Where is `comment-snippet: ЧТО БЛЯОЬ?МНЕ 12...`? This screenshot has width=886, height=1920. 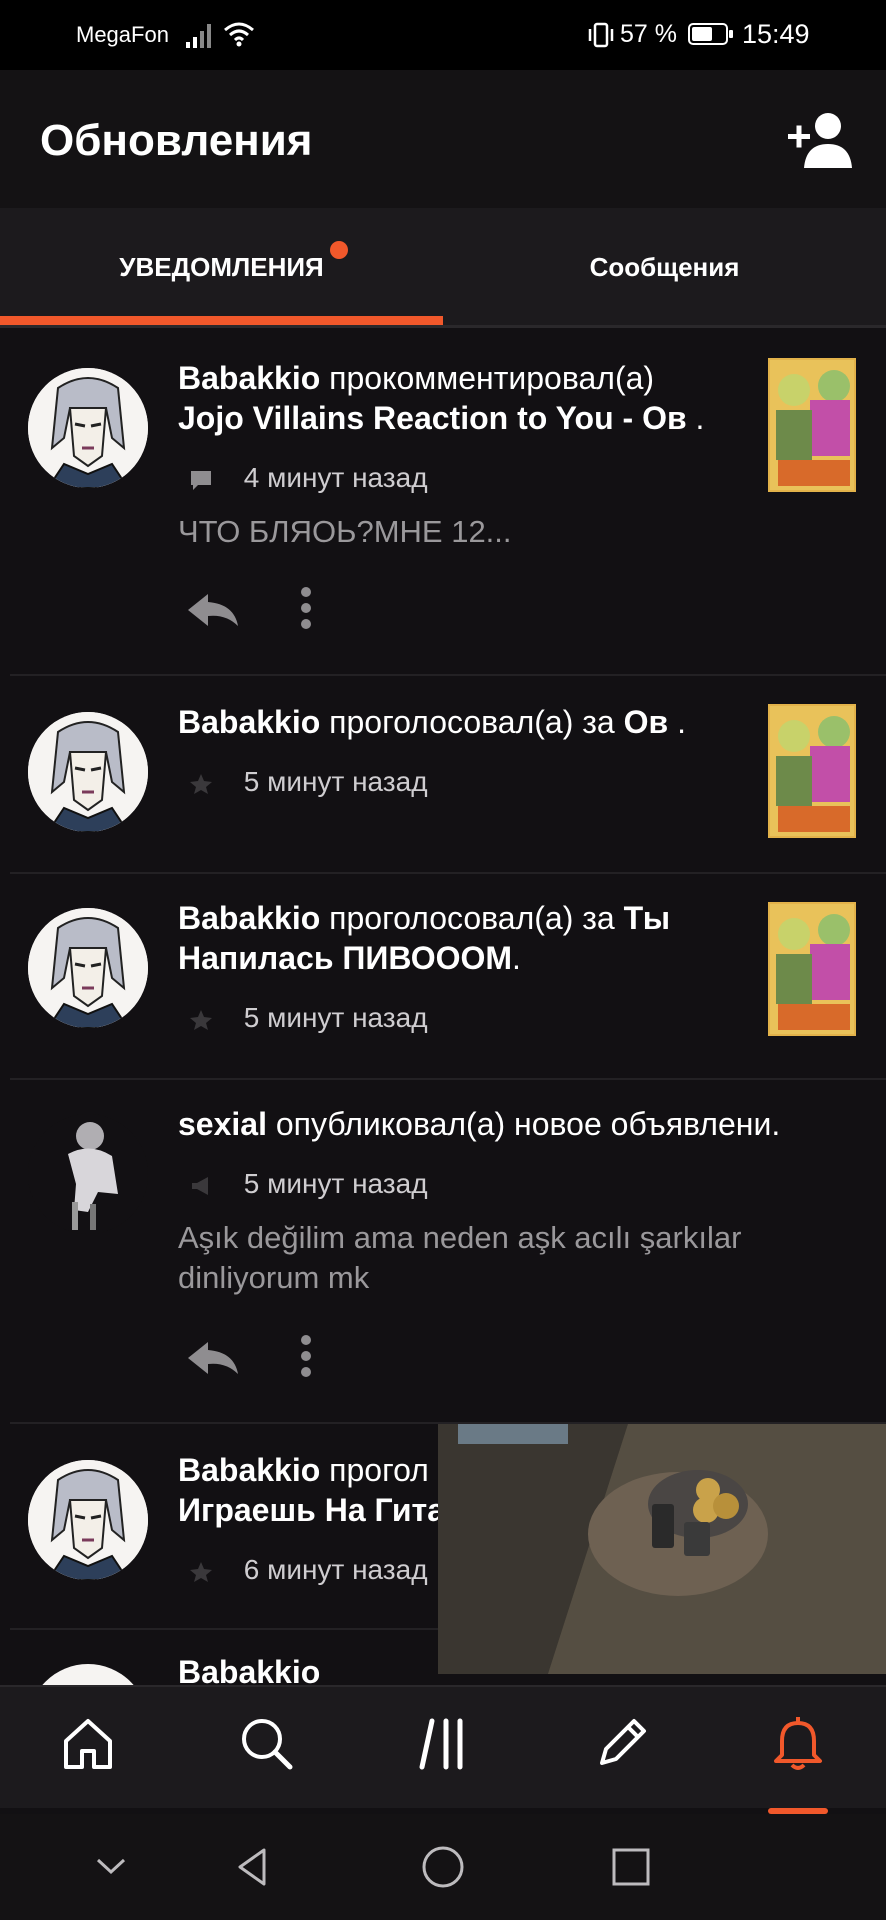 comment-snippet: ЧТО БЛЯОЬ?МНЕ 12... is located at coordinates (345, 531).